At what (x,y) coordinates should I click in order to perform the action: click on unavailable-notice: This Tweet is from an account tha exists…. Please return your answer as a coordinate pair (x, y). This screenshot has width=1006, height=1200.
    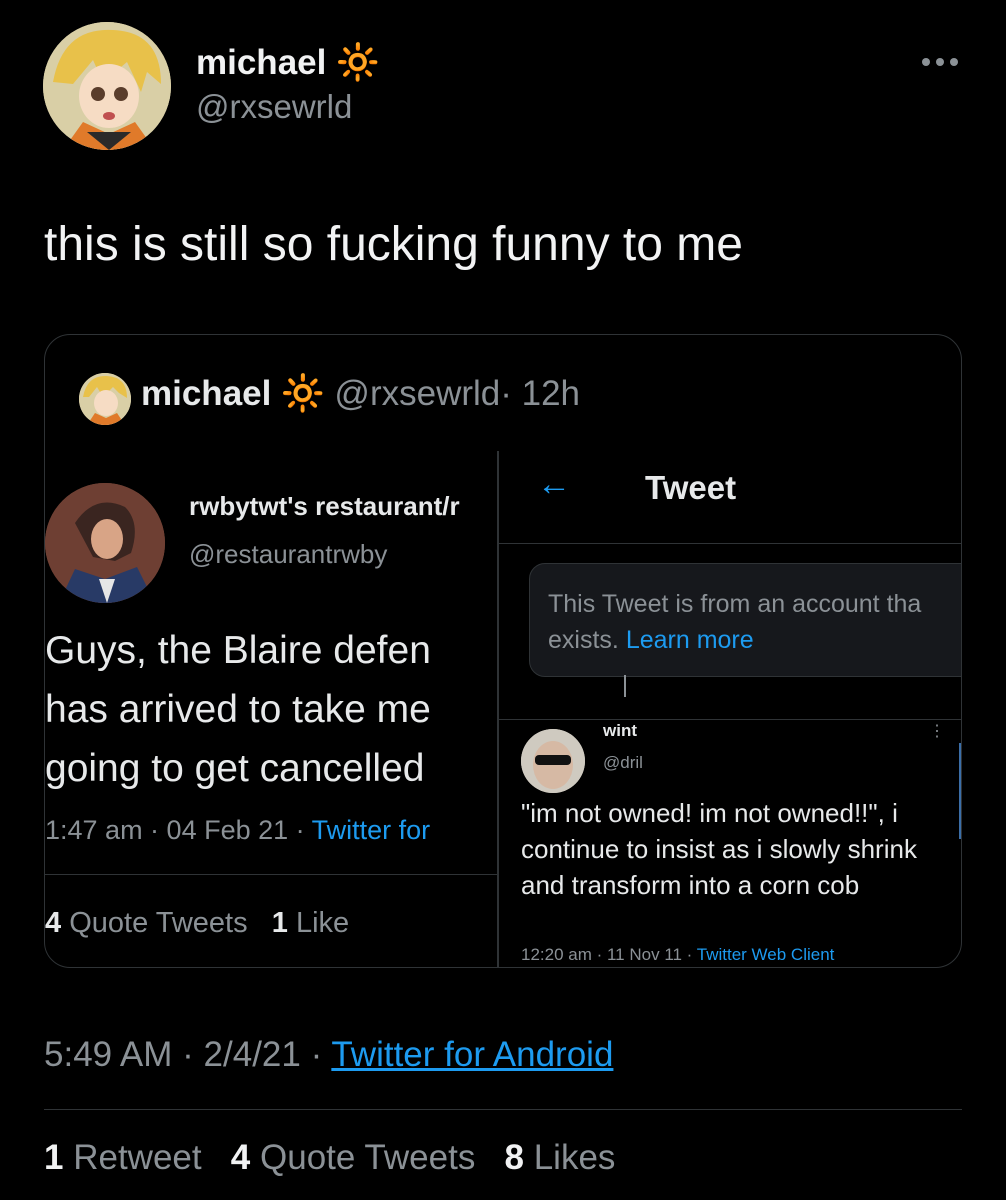
    Looking at the image, I should click on (745, 620).